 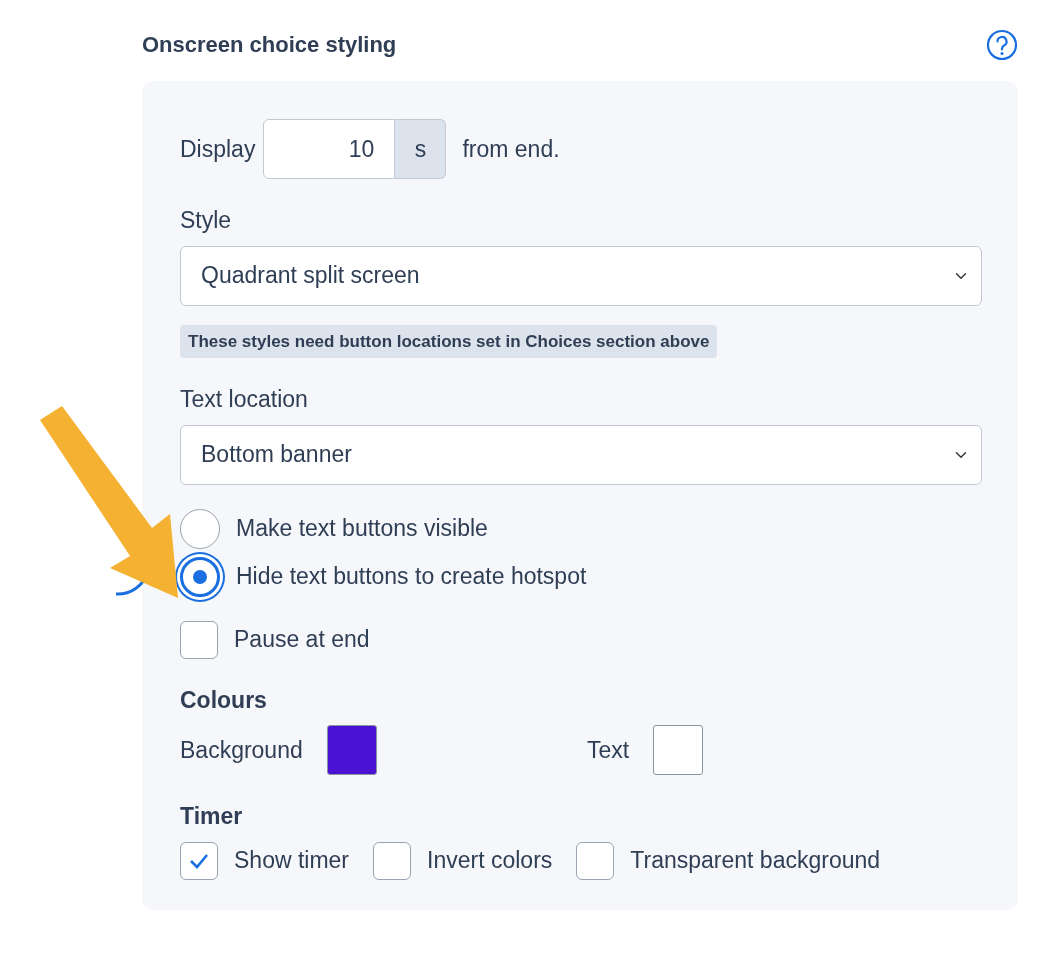 I want to click on section-title: Onscreen choice styling, so click(x=269, y=45).